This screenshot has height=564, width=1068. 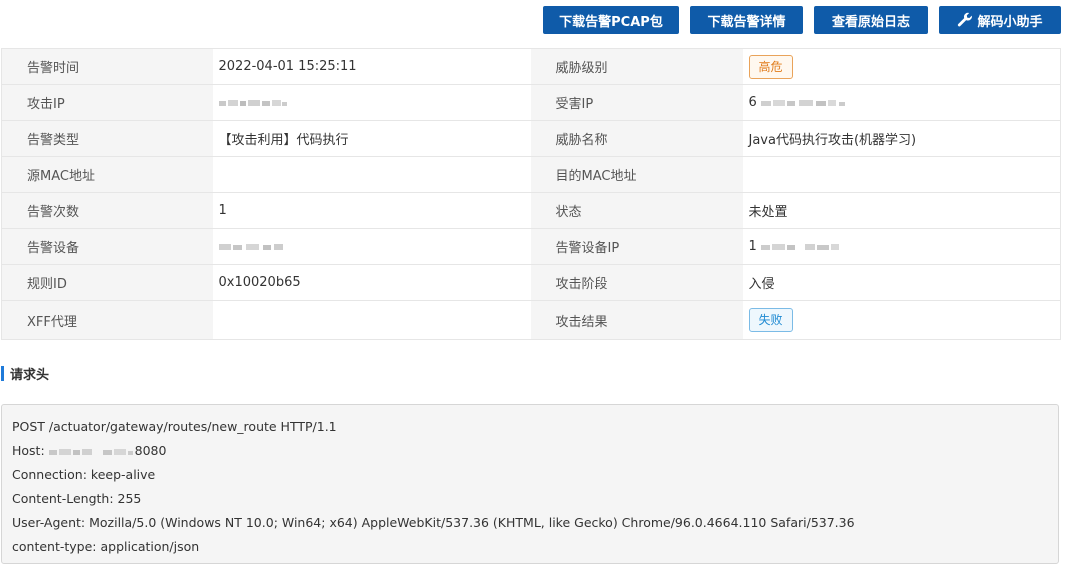 What do you see at coordinates (371, 210) in the screenshot?
I see `alert-count-value: 1` at bounding box center [371, 210].